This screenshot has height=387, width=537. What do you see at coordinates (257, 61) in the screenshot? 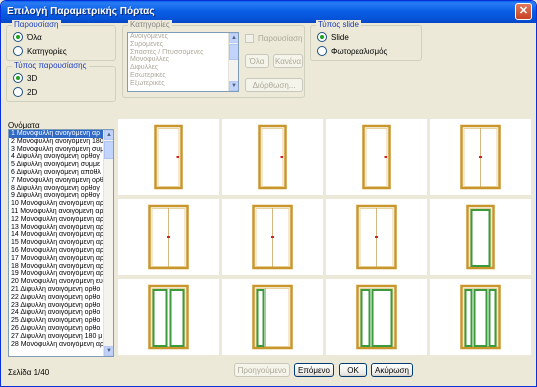
I see `categories-all-button: Όλα` at bounding box center [257, 61].